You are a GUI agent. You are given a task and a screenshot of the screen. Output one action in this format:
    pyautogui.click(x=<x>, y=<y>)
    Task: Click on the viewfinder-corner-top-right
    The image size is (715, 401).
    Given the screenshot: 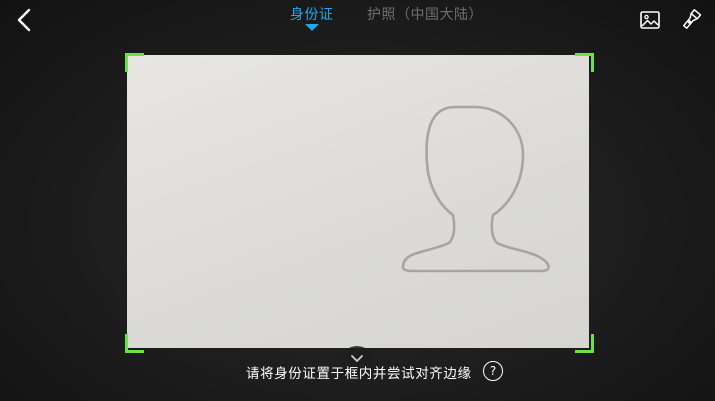 What is the action you would take?
    pyautogui.click(x=584, y=62)
    